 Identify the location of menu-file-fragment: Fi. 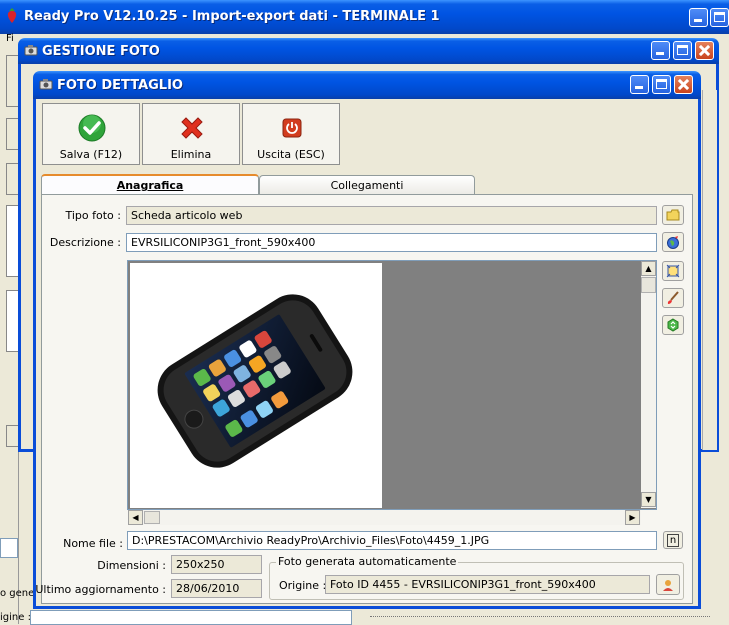
(10, 38).